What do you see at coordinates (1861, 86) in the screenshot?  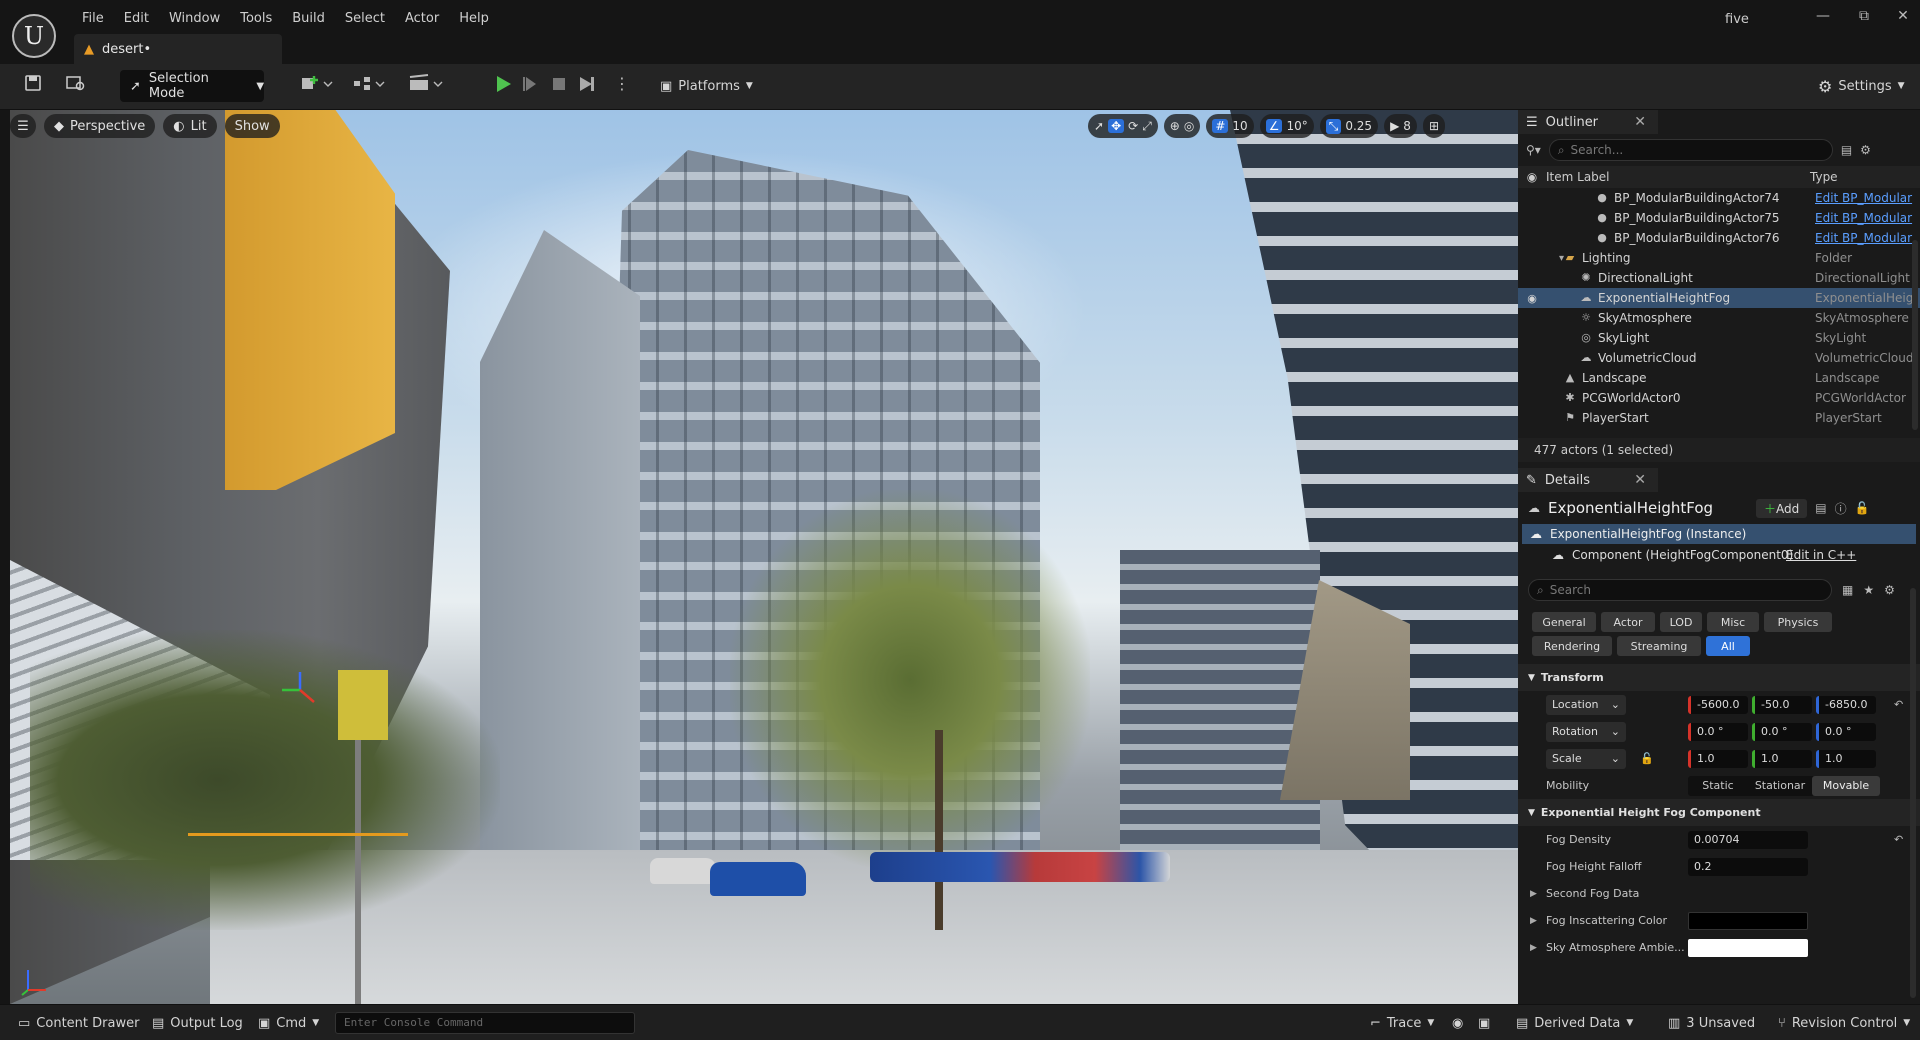 I see `settings-dropdown: ⚙ Settings ▼` at bounding box center [1861, 86].